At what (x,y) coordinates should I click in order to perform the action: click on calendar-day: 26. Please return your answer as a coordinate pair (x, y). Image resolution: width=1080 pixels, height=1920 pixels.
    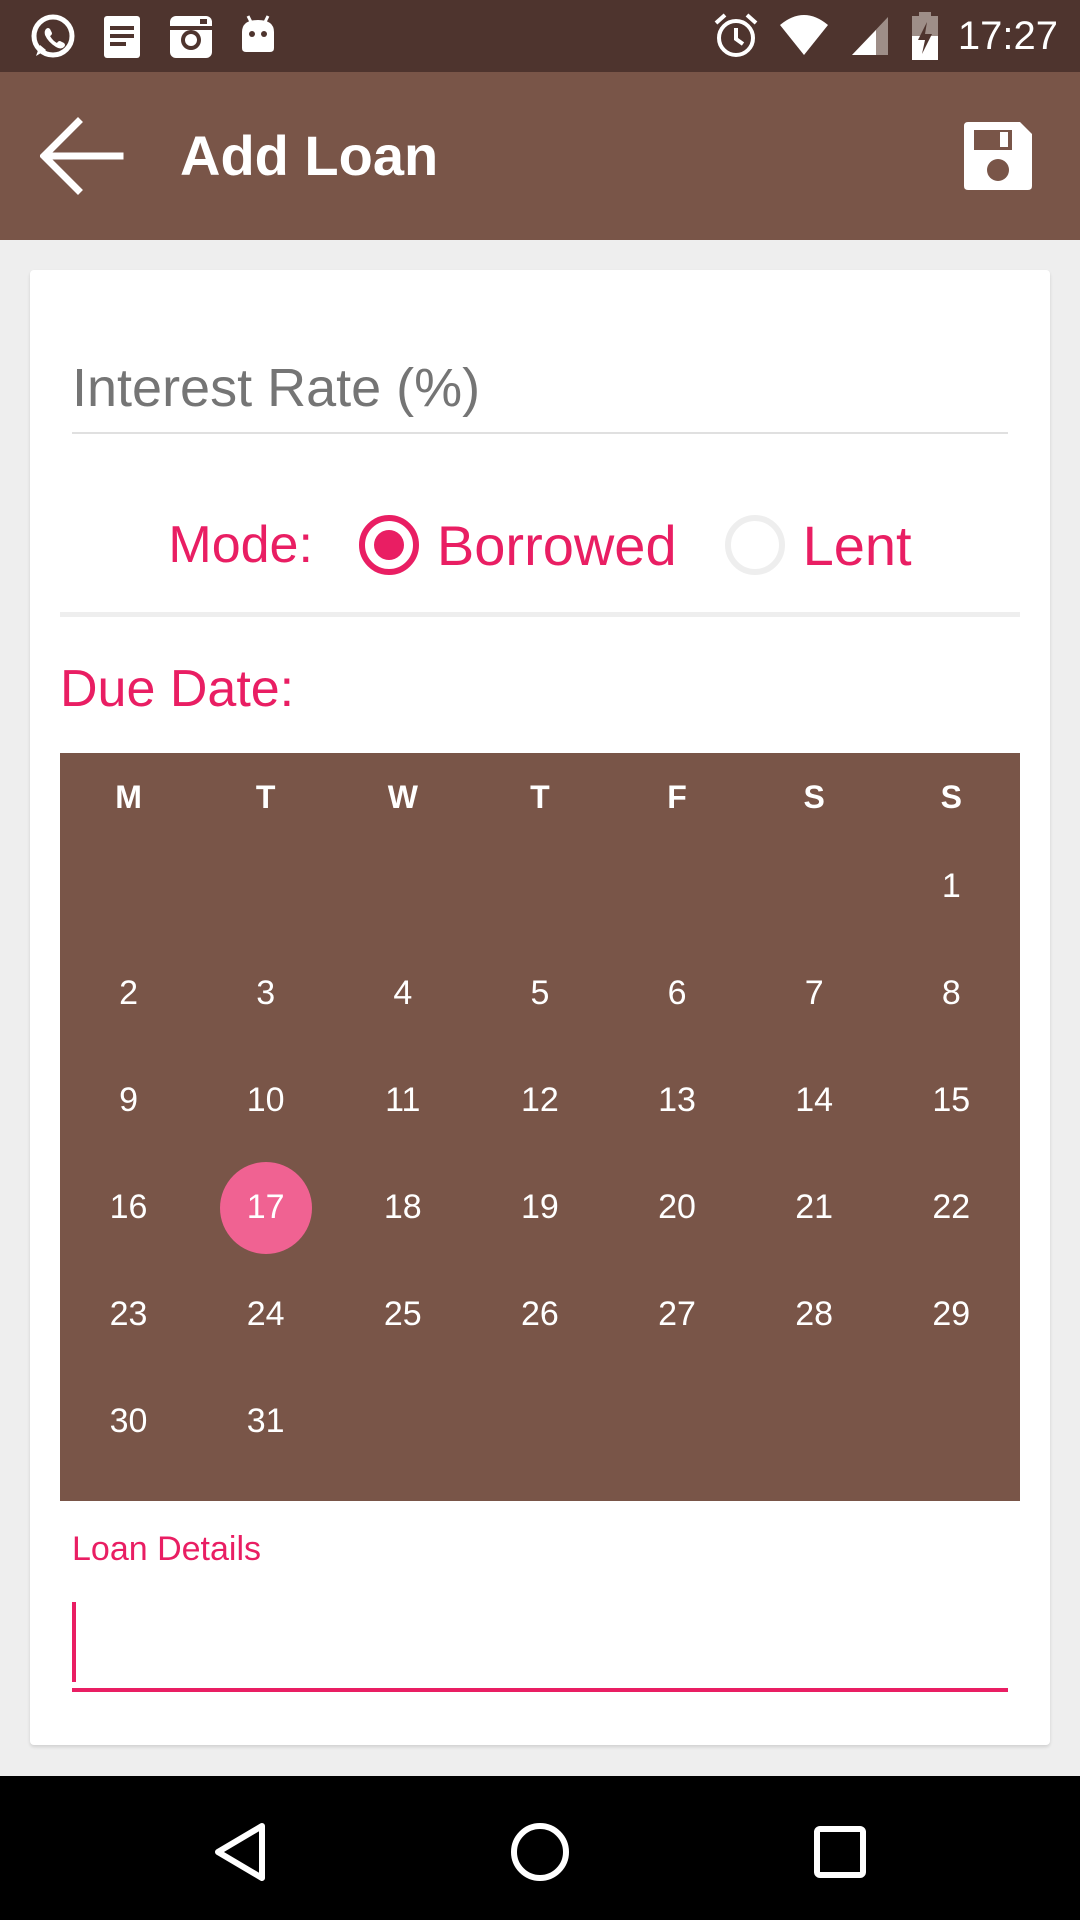
    Looking at the image, I should click on (539, 1314).